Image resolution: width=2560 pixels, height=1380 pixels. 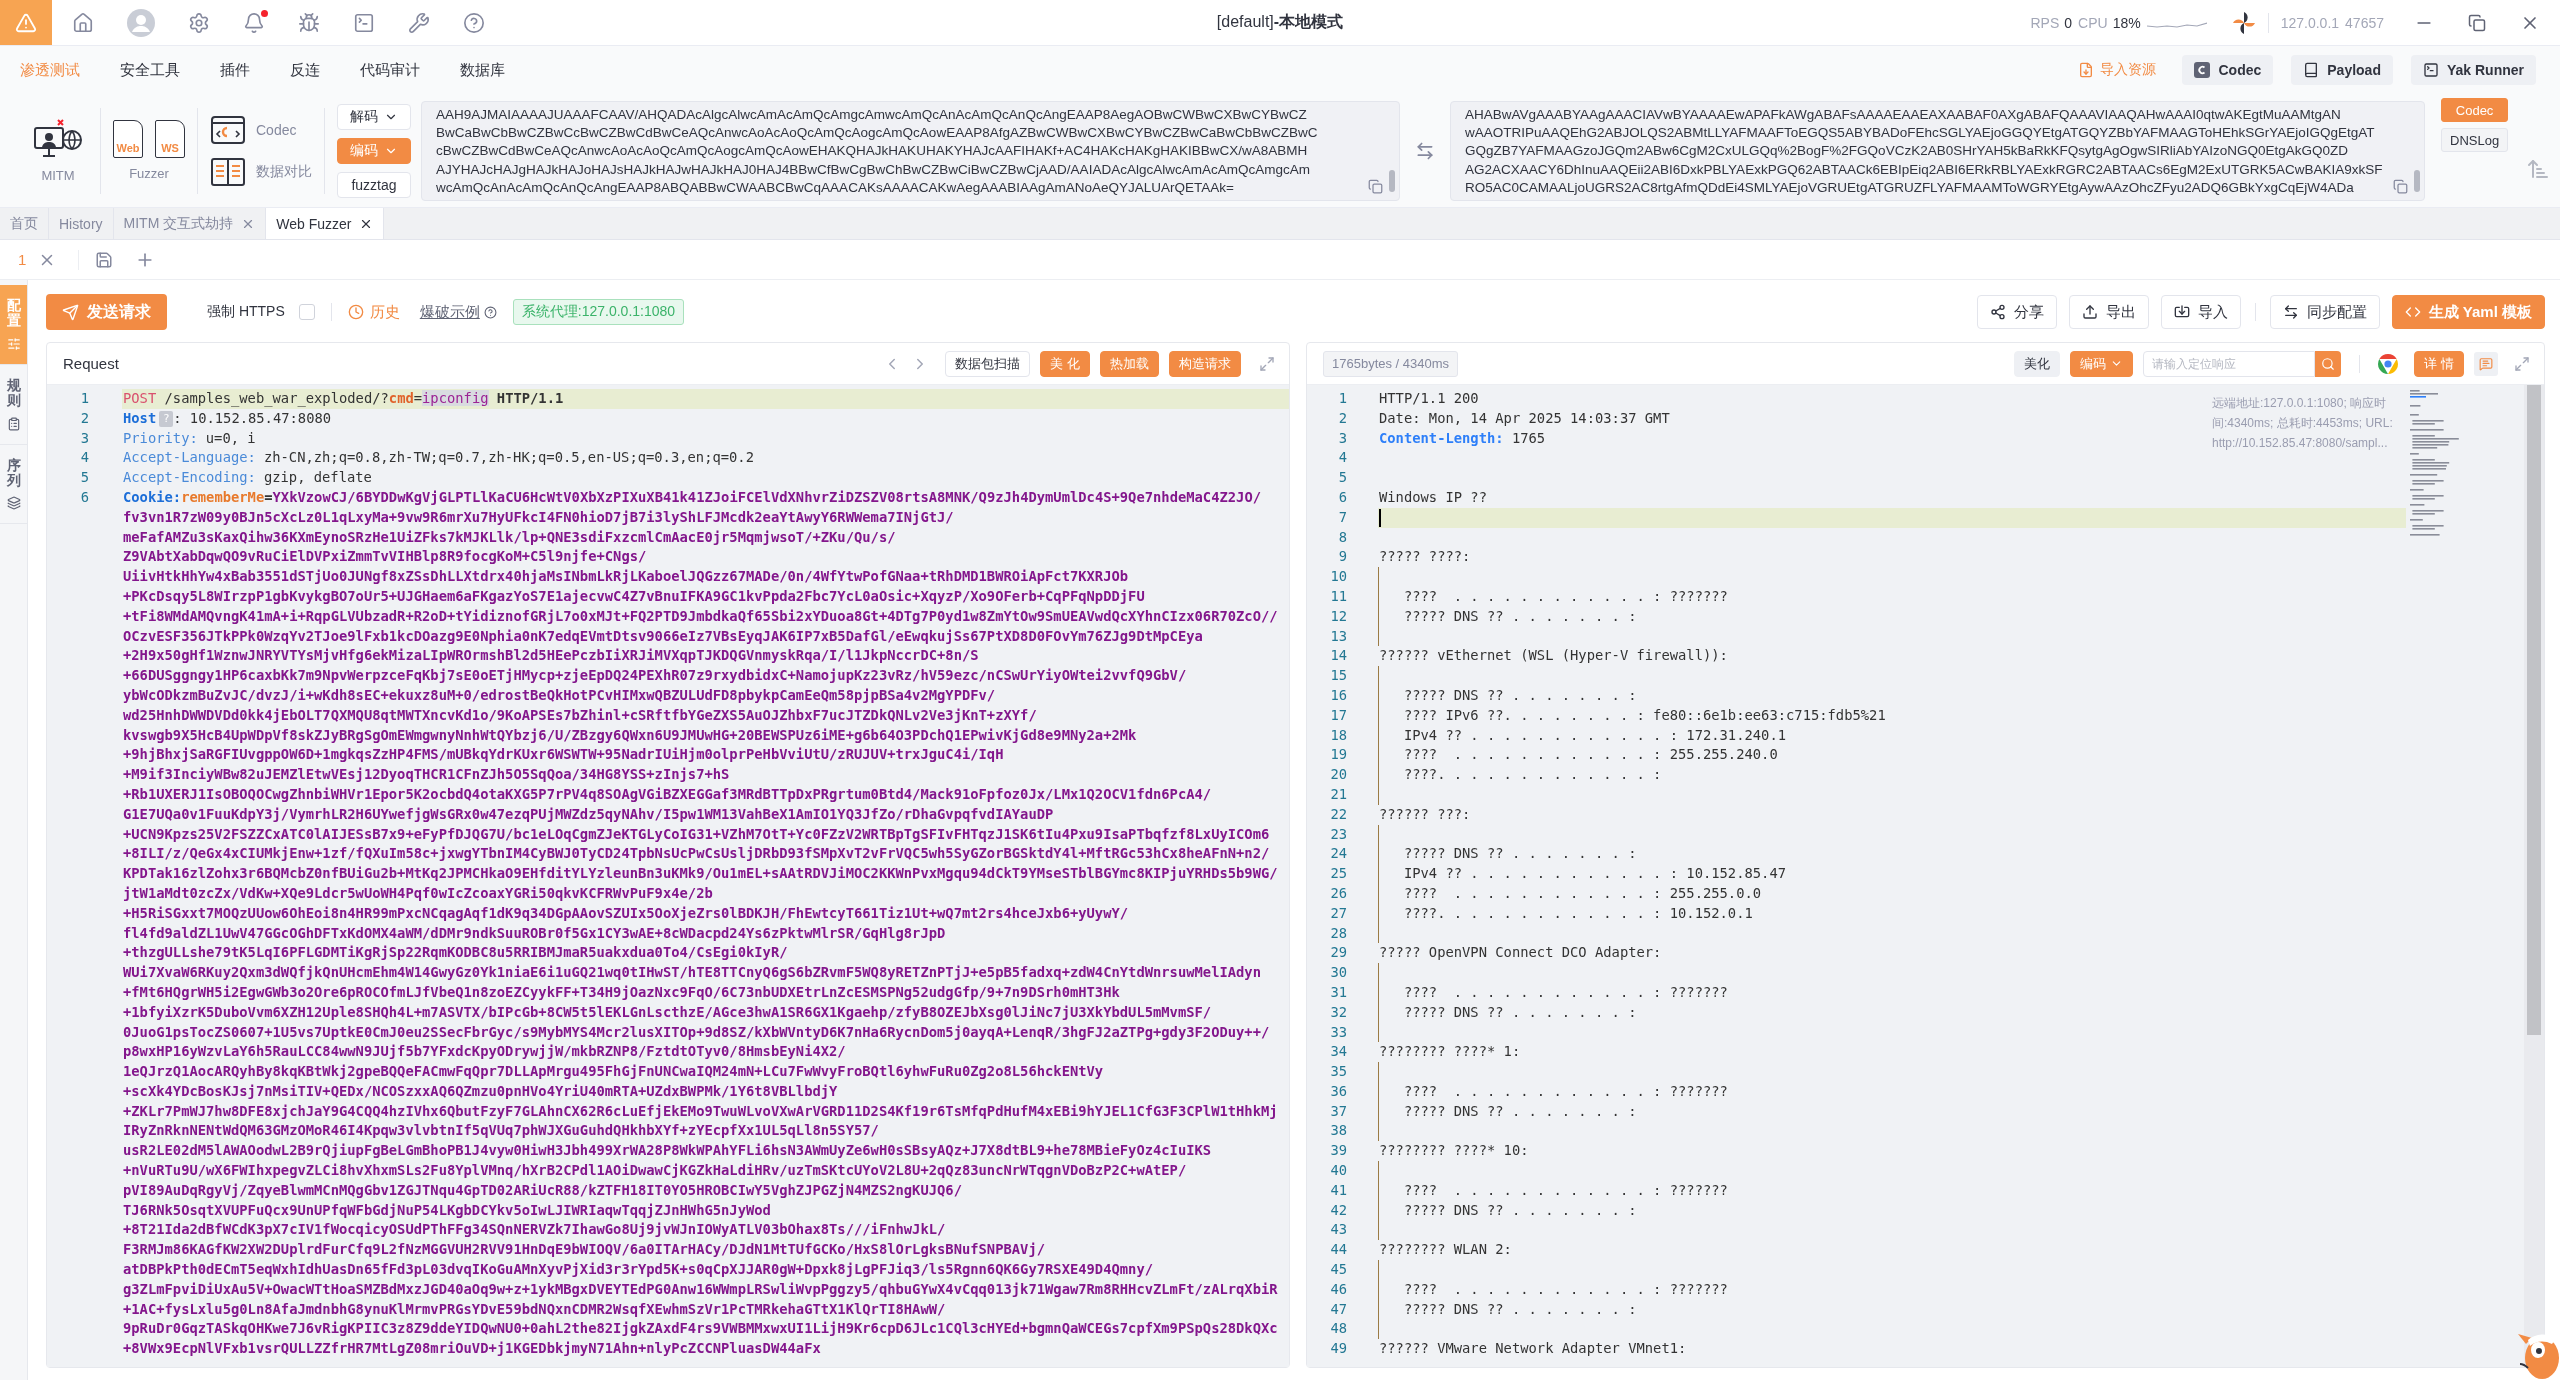 What do you see at coordinates (419, 22) in the screenshot?
I see `wrench-icon` at bounding box center [419, 22].